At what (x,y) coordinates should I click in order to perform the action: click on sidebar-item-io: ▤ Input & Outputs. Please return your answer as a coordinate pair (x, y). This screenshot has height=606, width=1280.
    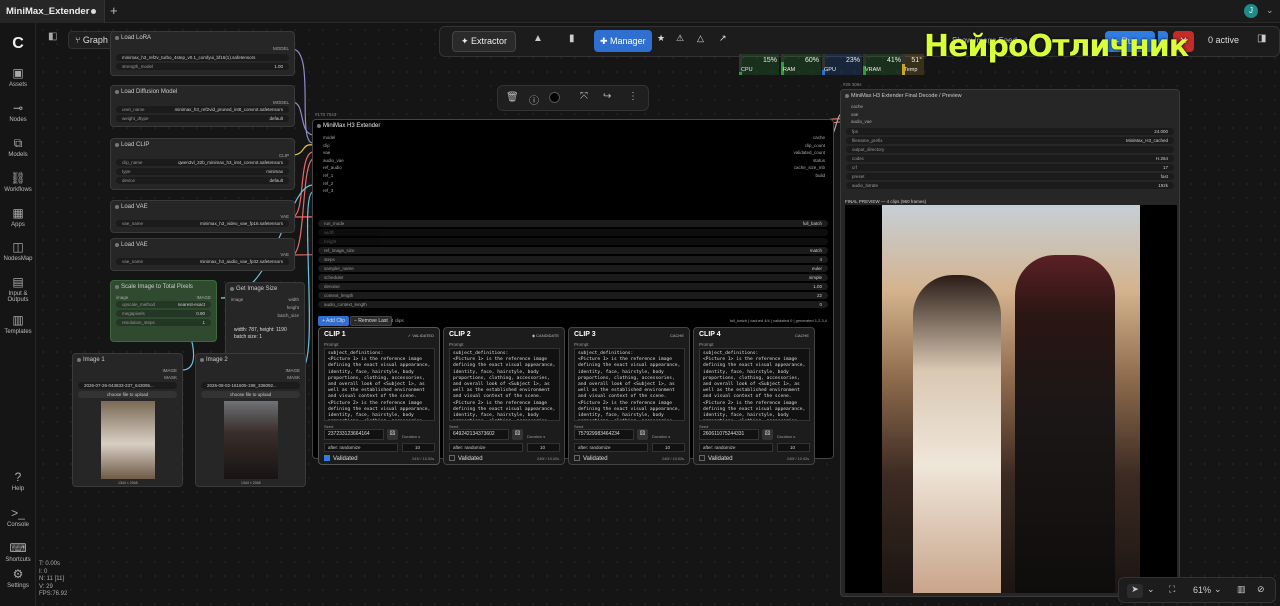
    Looking at the image, I should click on (18, 289).